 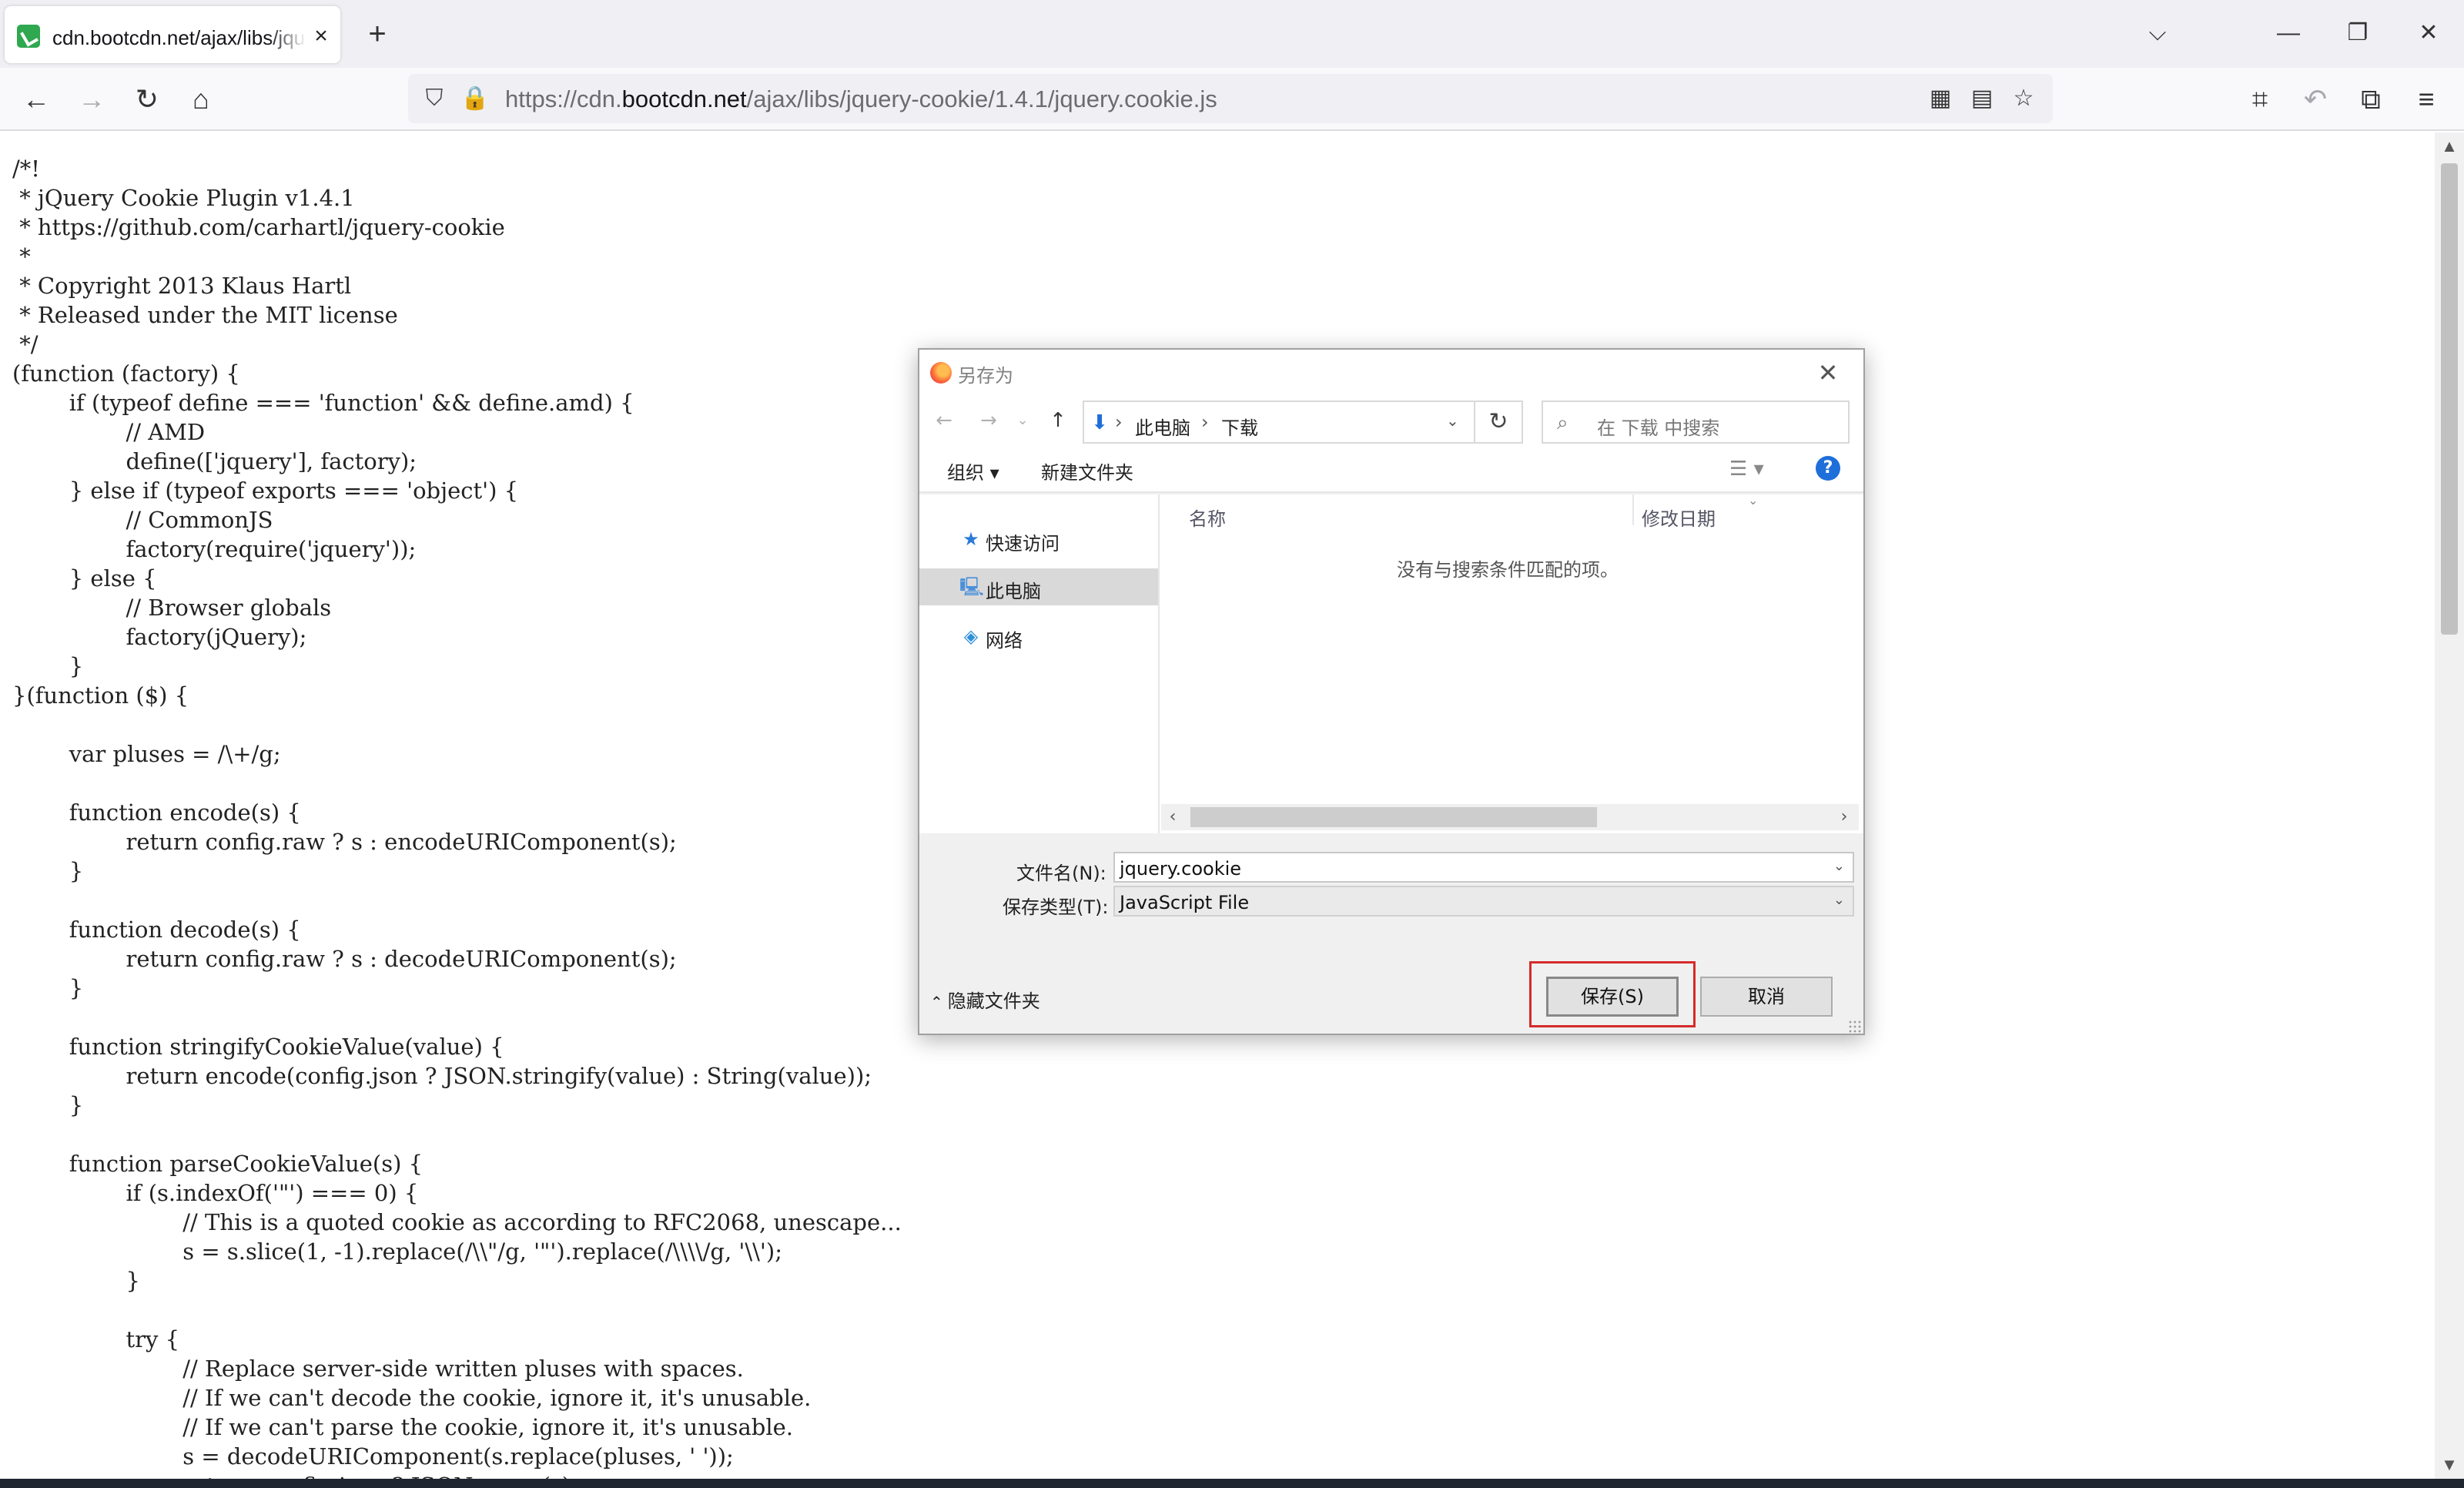 What do you see at coordinates (971, 636) in the screenshot?
I see `network-icon: ◈` at bounding box center [971, 636].